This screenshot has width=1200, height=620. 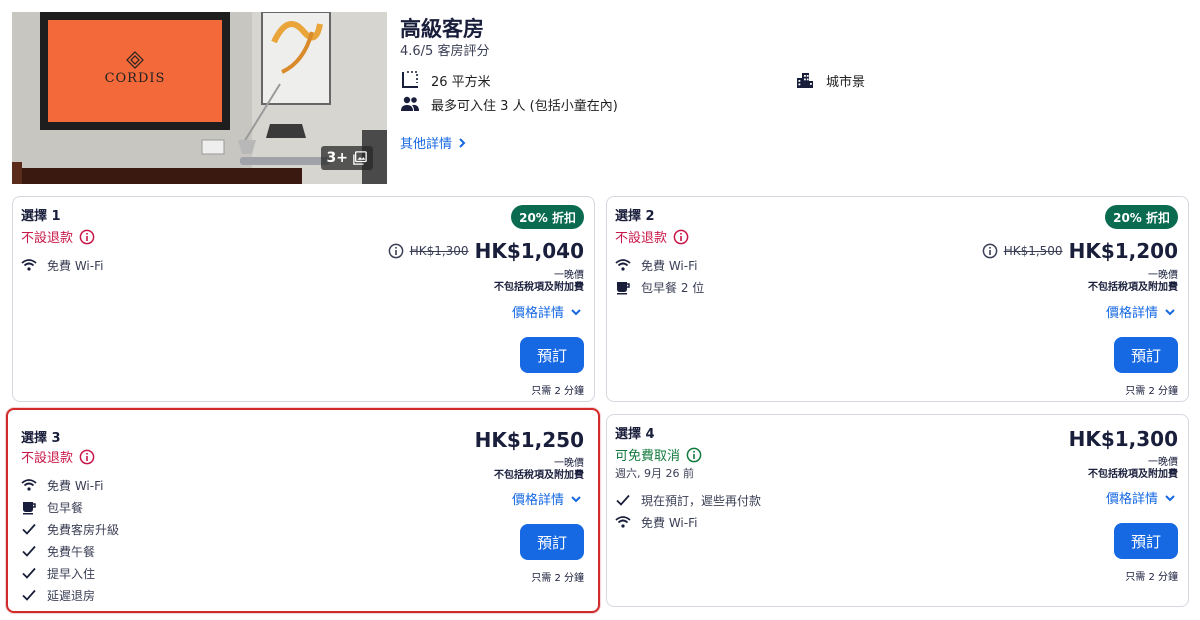 What do you see at coordinates (1033, 251) in the screenshot?
I see `original-price: HK$1,500` at bounding box center [1033, 251].